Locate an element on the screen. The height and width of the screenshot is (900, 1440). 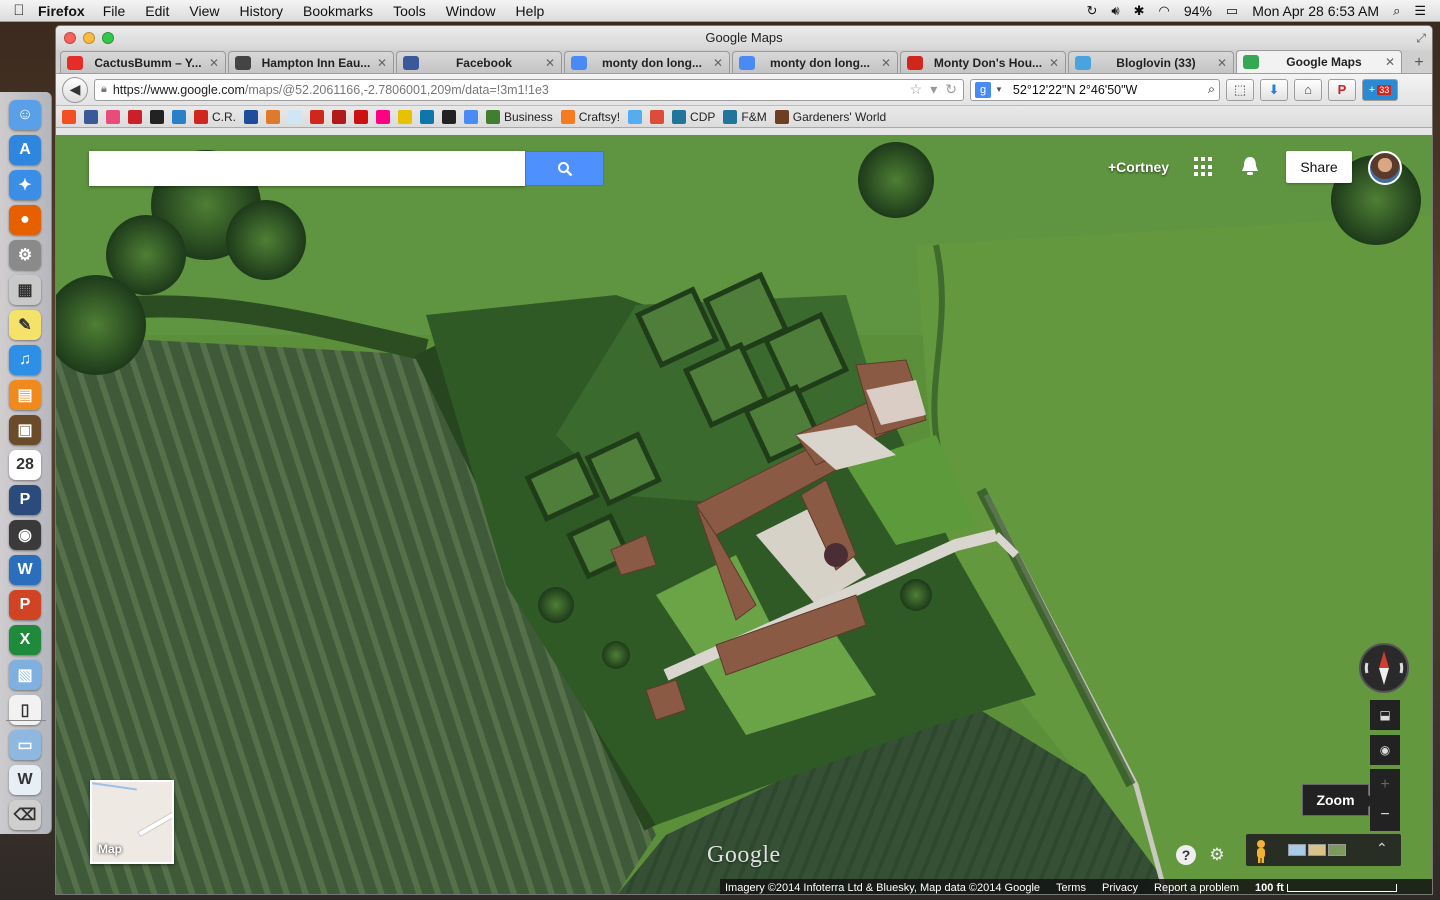
new-tab-button: + is located at coordinates (1419, 63).